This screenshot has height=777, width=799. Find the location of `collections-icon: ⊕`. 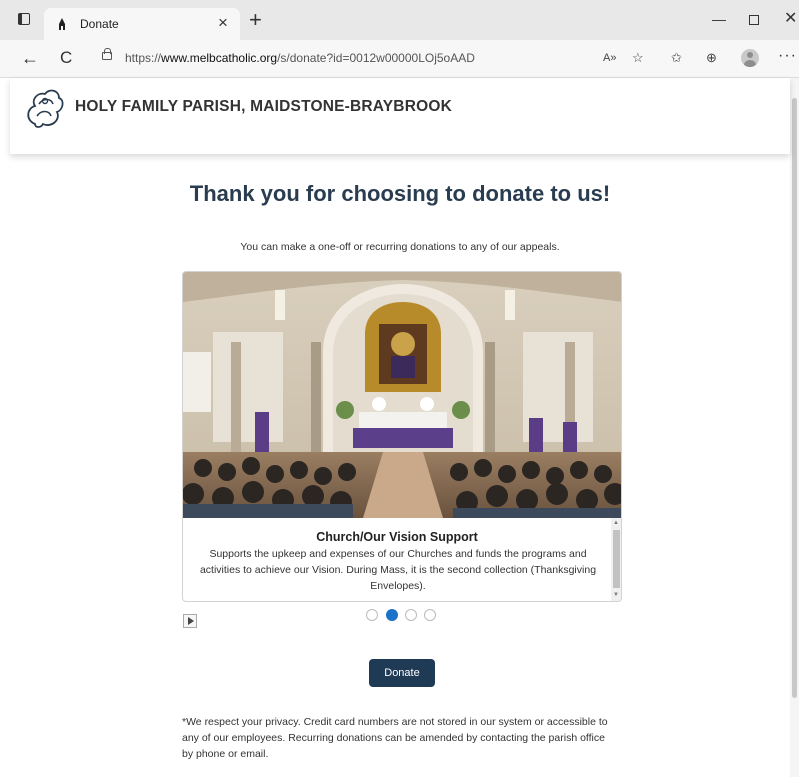

collections-icon: ⊕ is located at coordinates (711, 58).